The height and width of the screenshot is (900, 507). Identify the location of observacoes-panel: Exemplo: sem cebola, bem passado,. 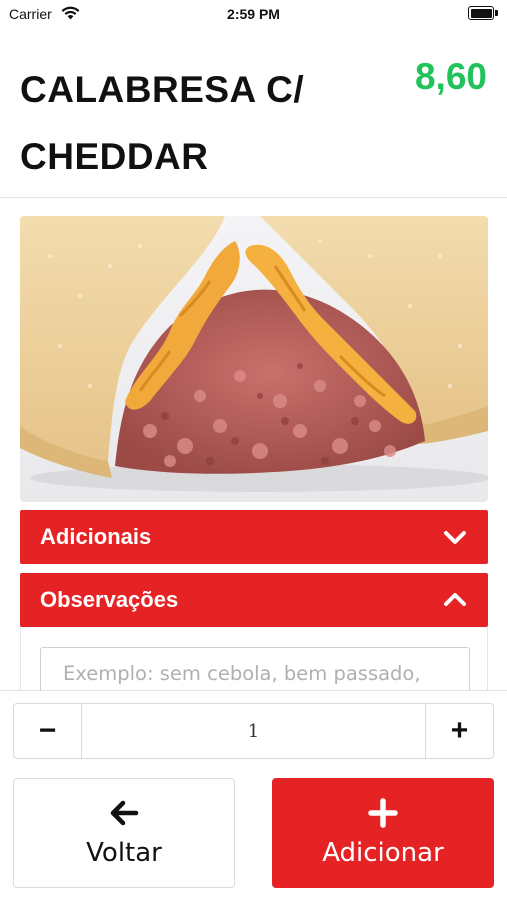
(254, 658).